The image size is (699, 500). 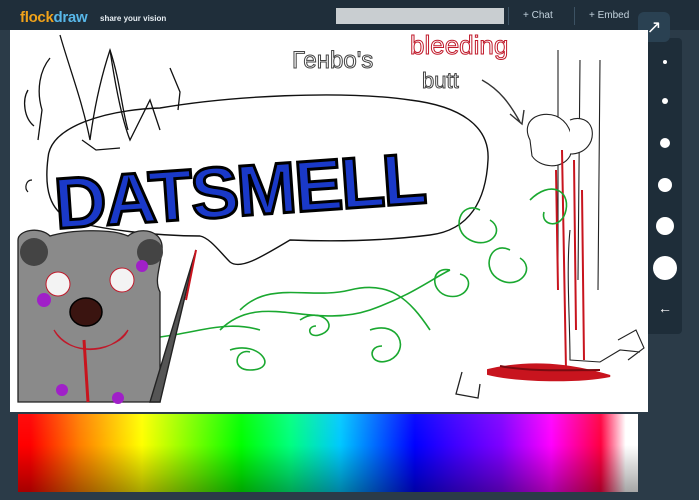 What do you see at coordinates (440, 80) in the screenshot?
I see `drawing-text-butt: butt` at bounding box center [440, 80].